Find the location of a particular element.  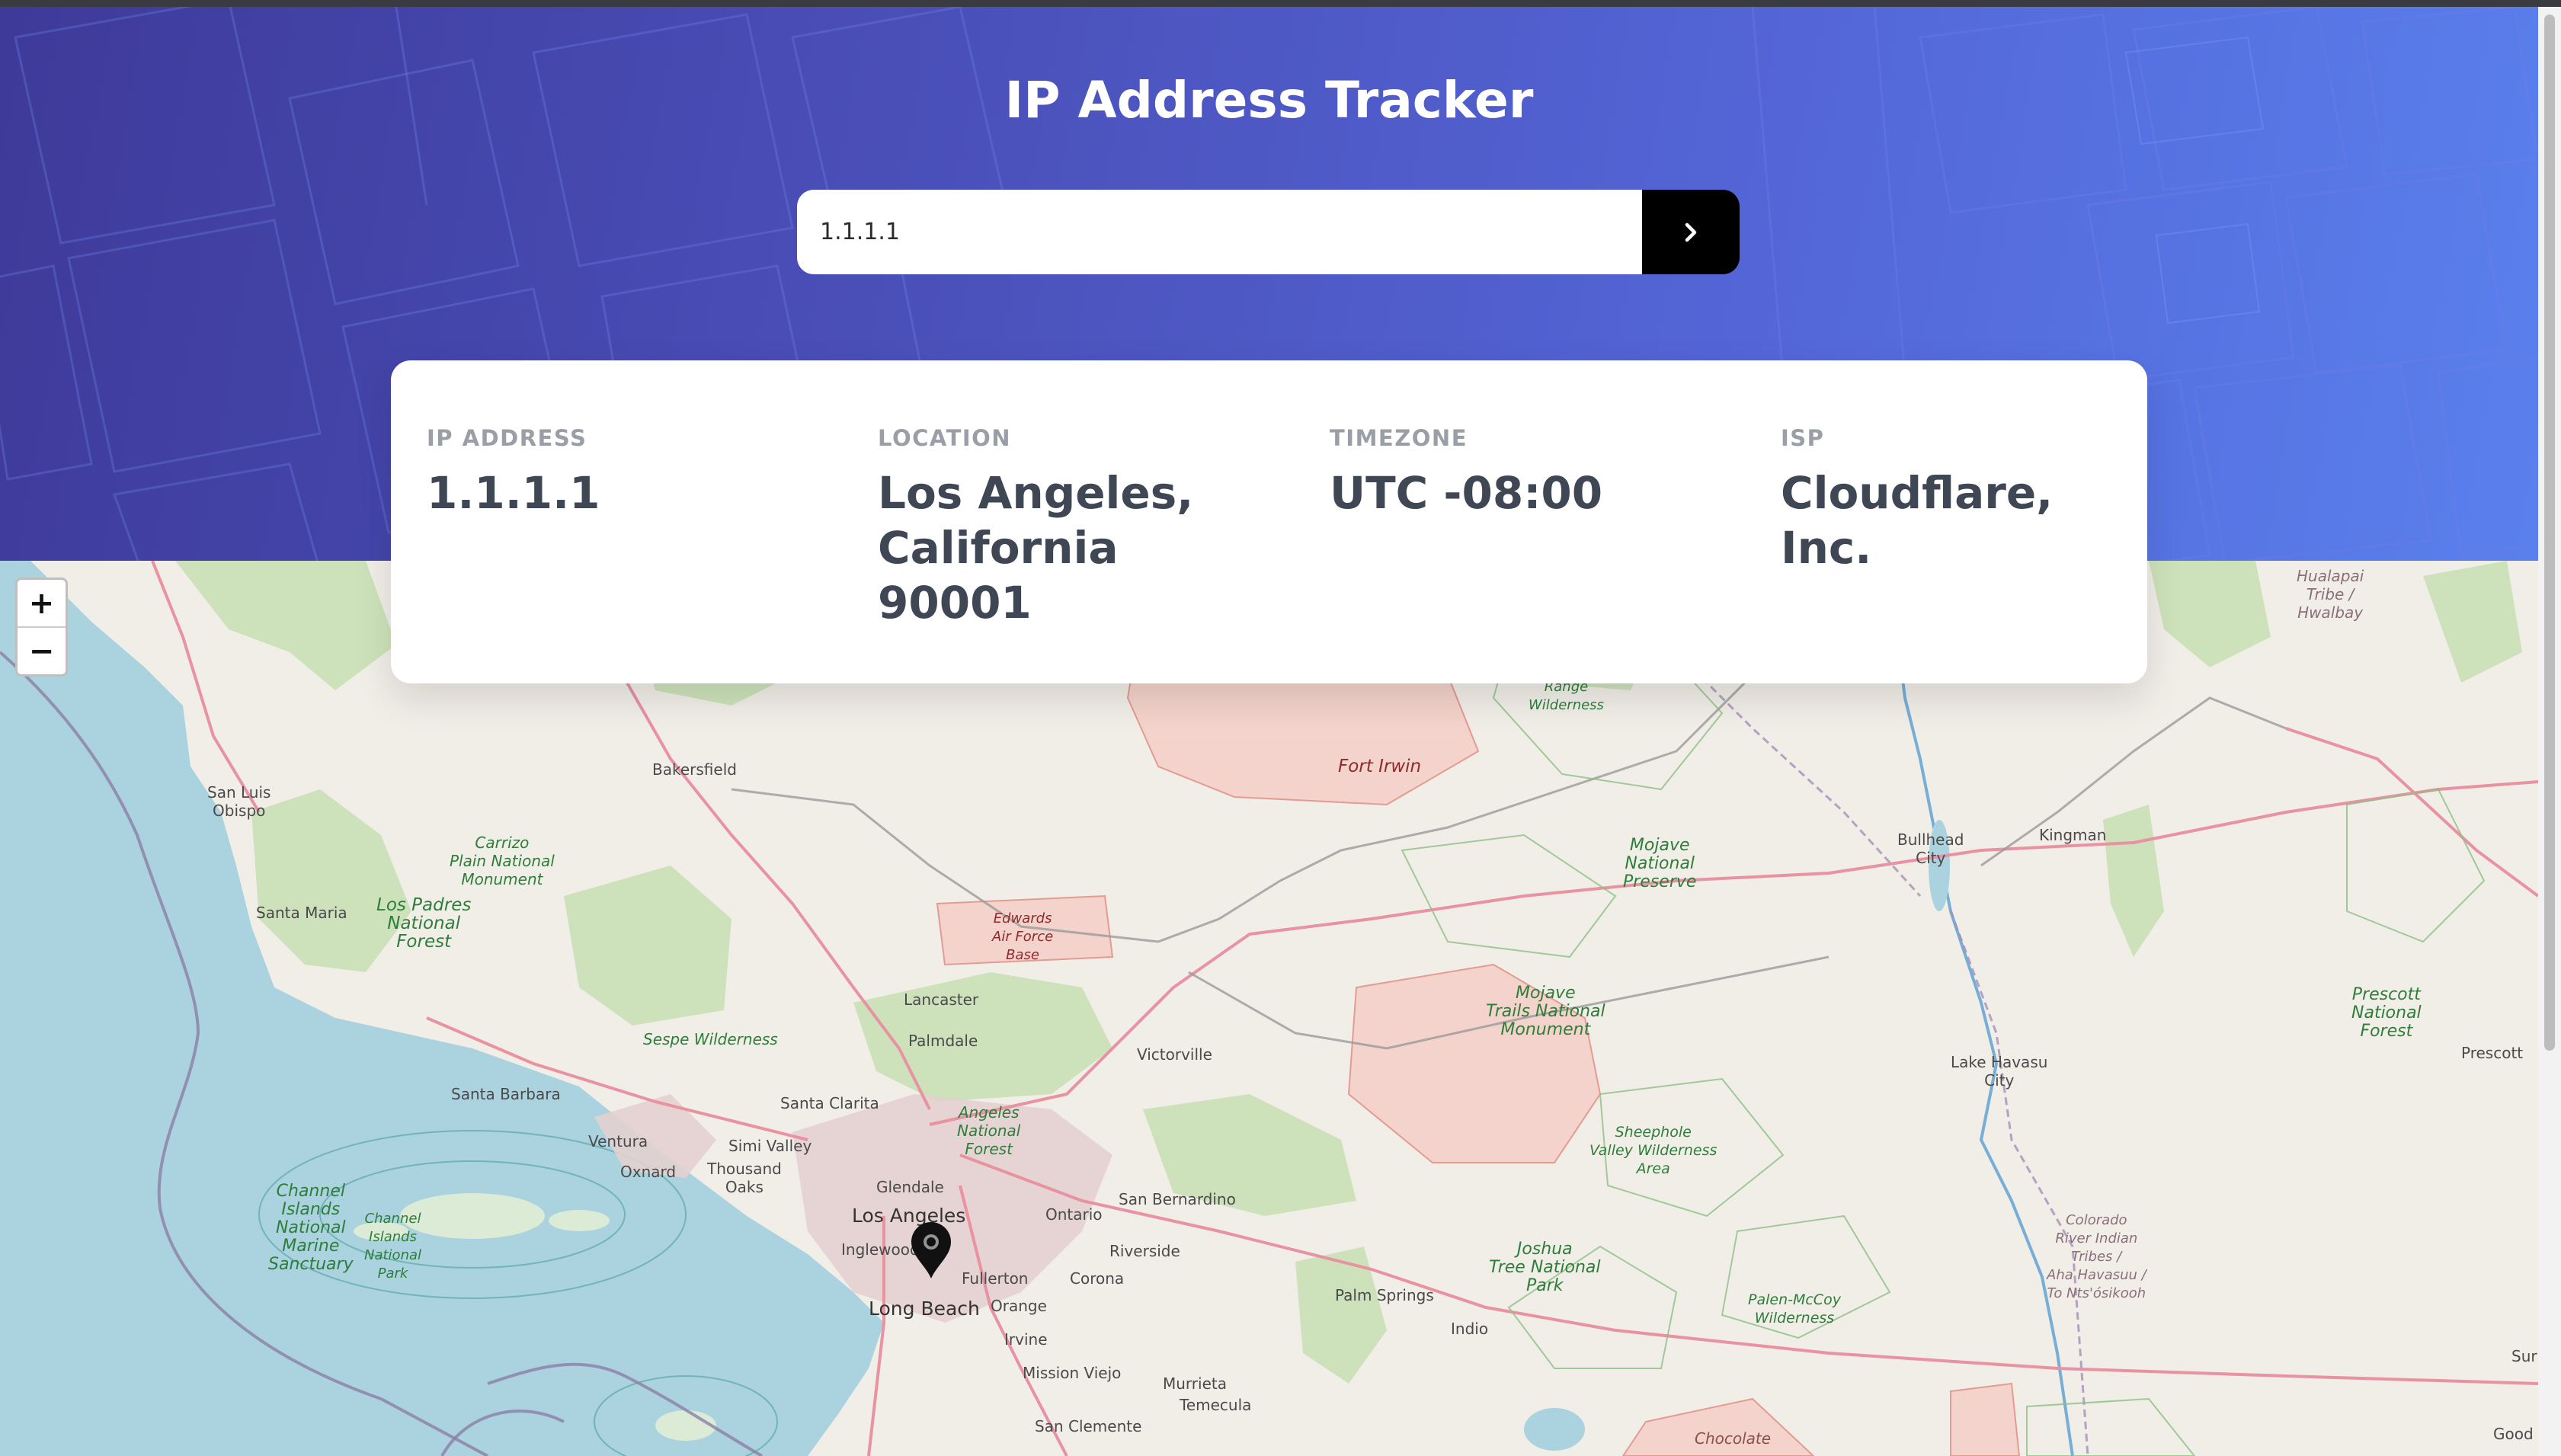

timezone-value: UTC -08:00 is located at coordinates (1466, 493).